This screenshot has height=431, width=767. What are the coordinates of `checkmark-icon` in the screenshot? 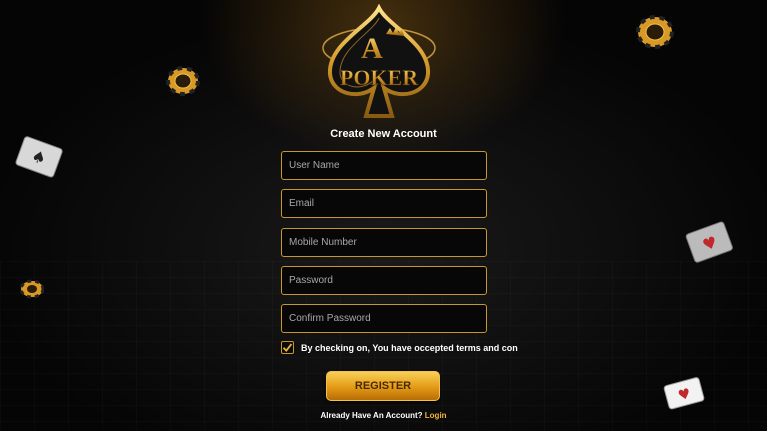 It's located at (287, 347).